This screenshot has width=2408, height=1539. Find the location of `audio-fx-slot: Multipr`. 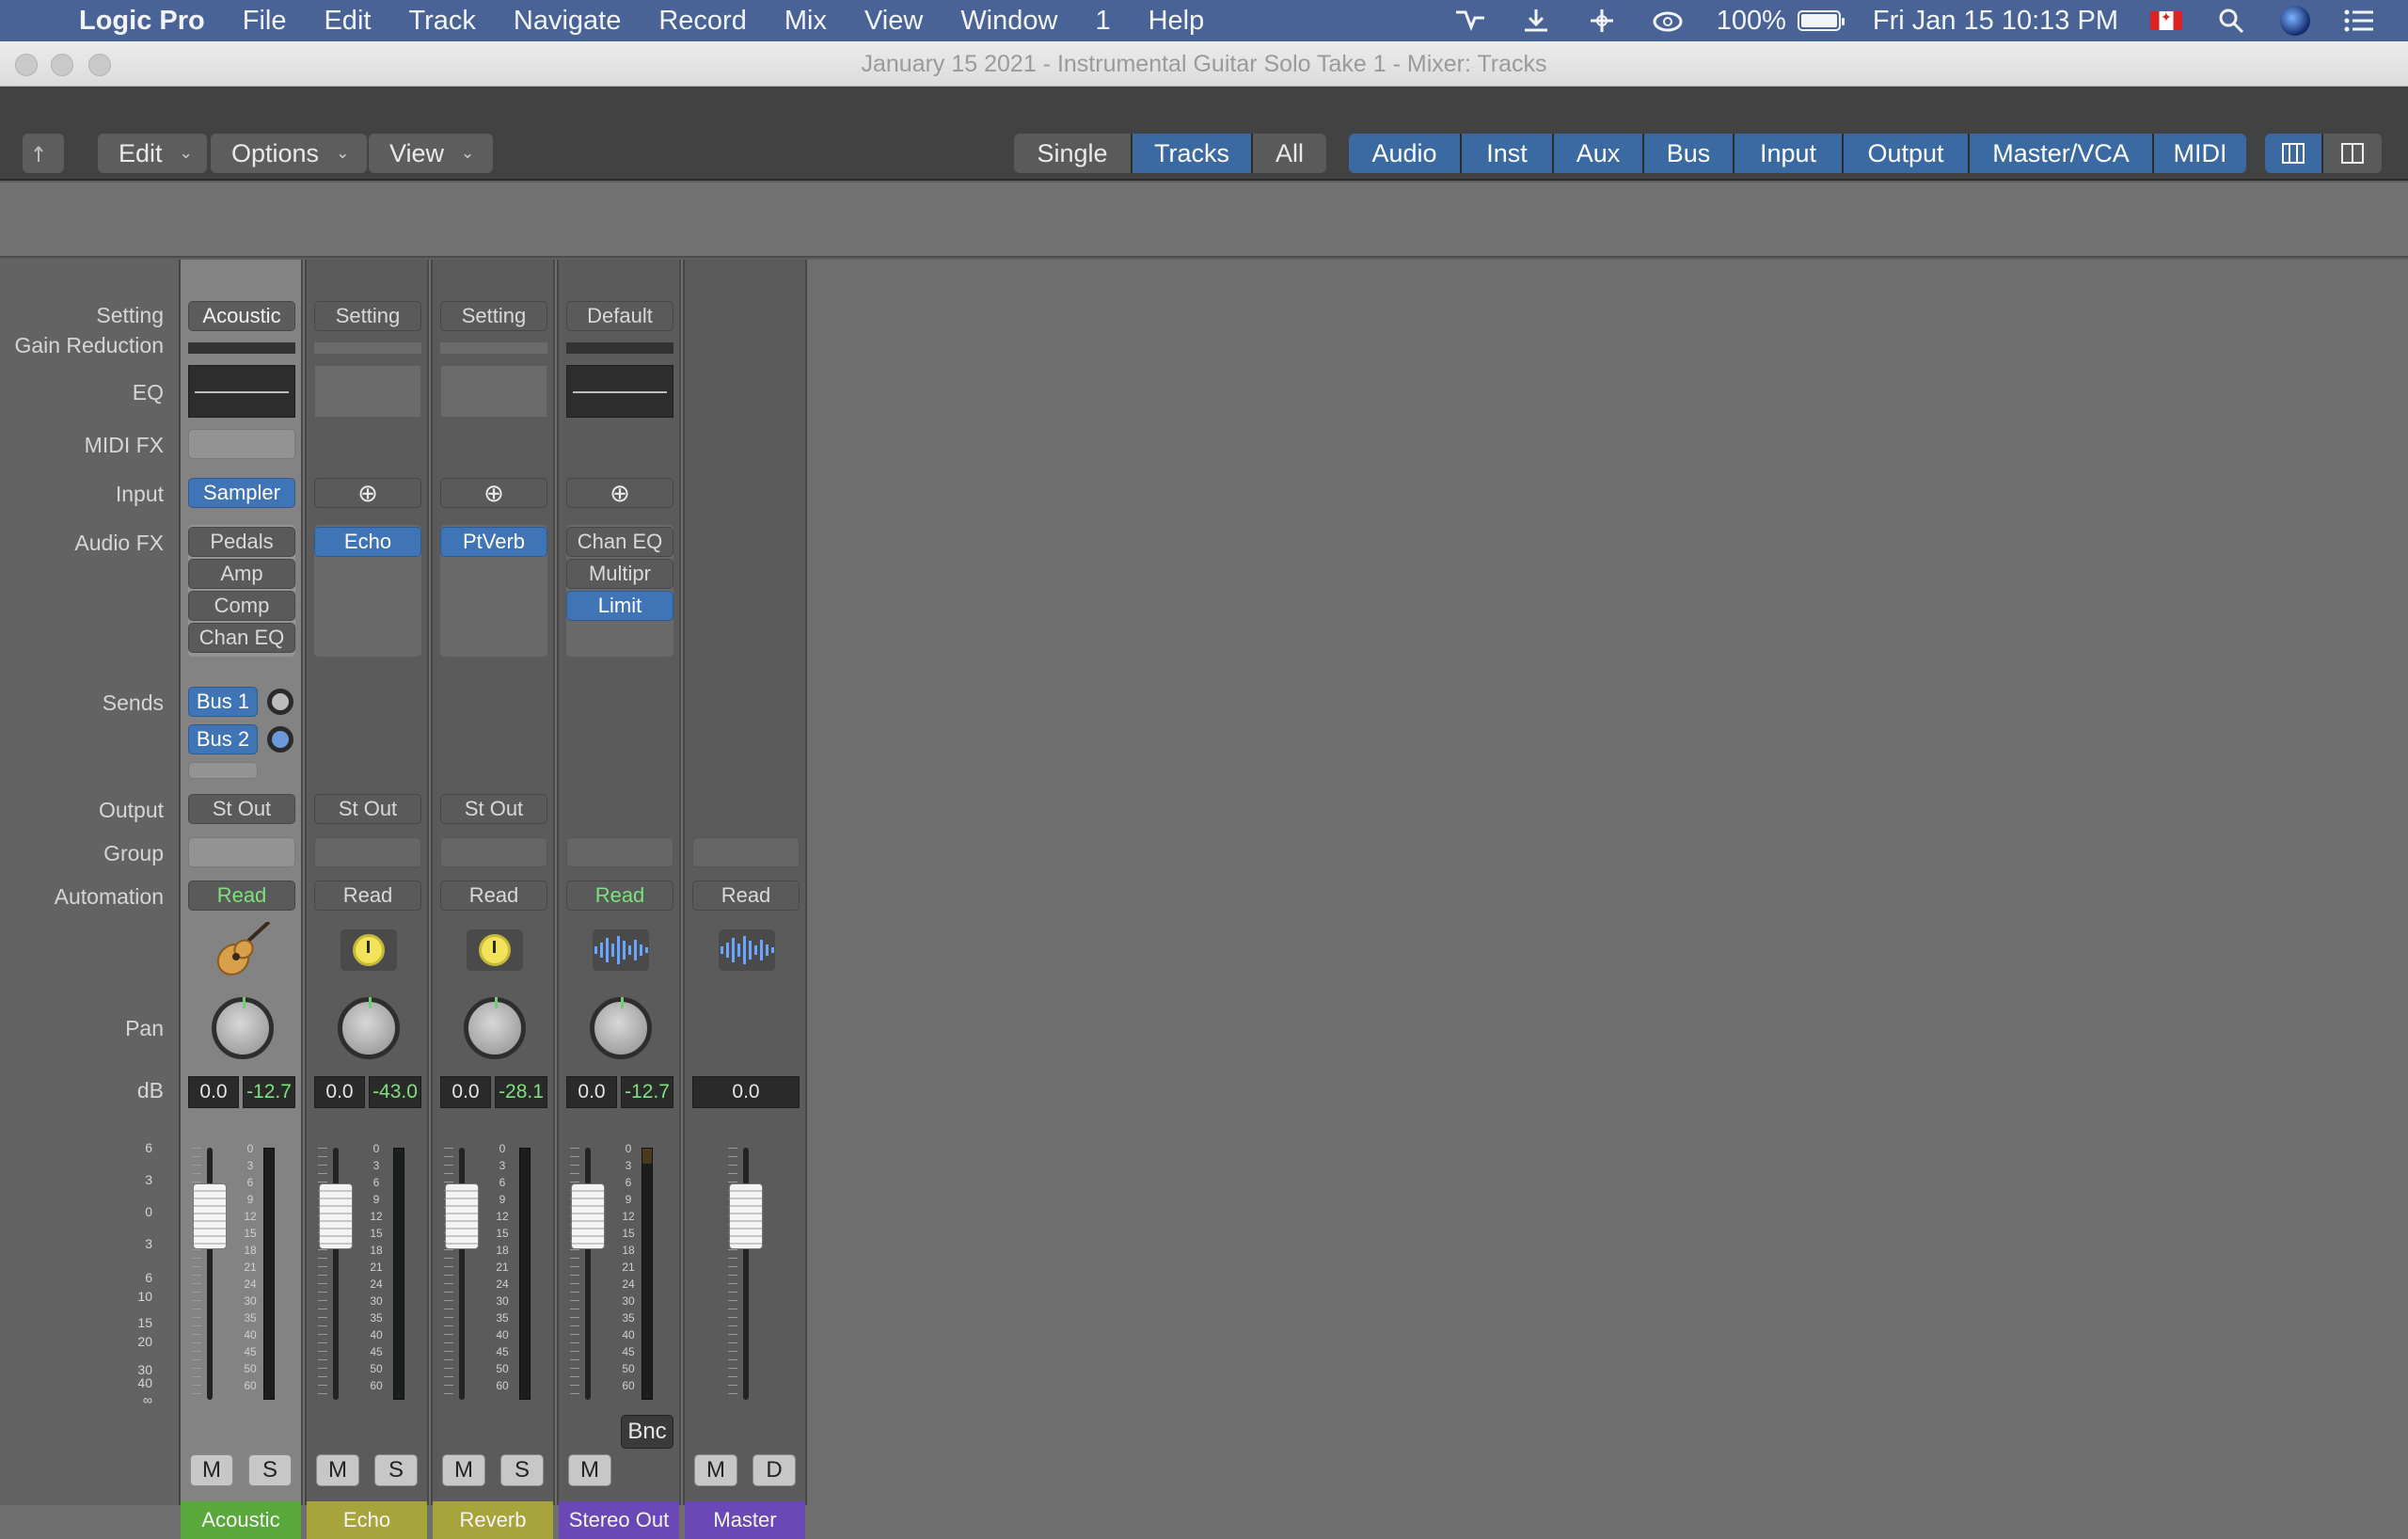

audio-fx-slot: Multipr is located at coordinates (620, 574).